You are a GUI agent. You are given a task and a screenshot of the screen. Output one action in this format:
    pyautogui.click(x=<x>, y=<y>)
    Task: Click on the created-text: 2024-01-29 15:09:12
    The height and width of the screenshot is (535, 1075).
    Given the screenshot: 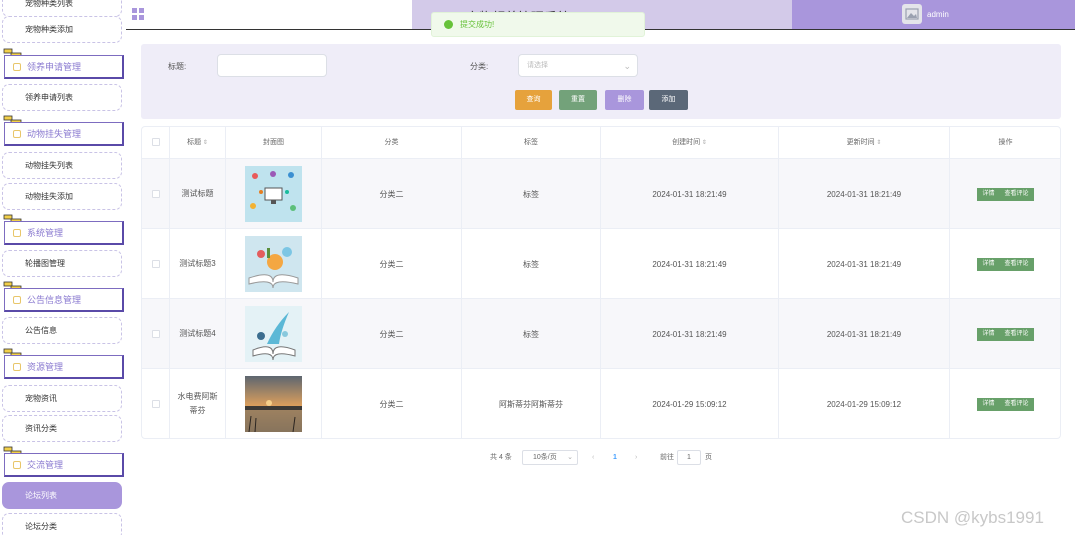 What is the action you would take?
    pyautogui.click(x=689, y=404)
    